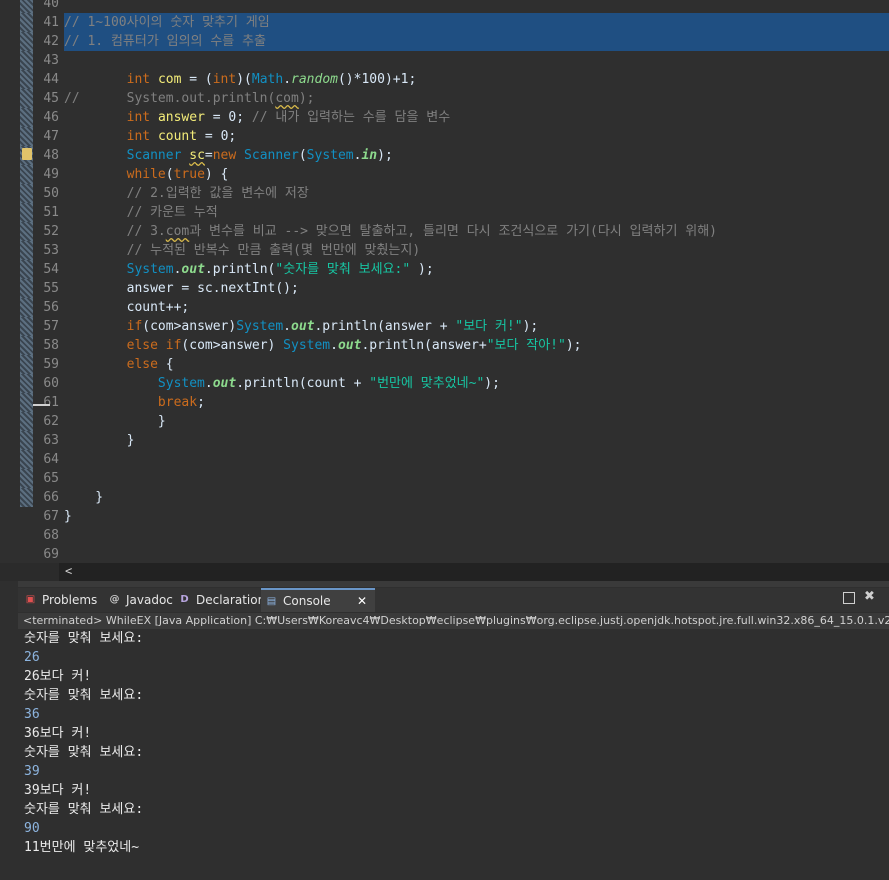 The height and width of the screenshot is (880, 889). I want to click on more-icon: ✖, so click(869, 596).